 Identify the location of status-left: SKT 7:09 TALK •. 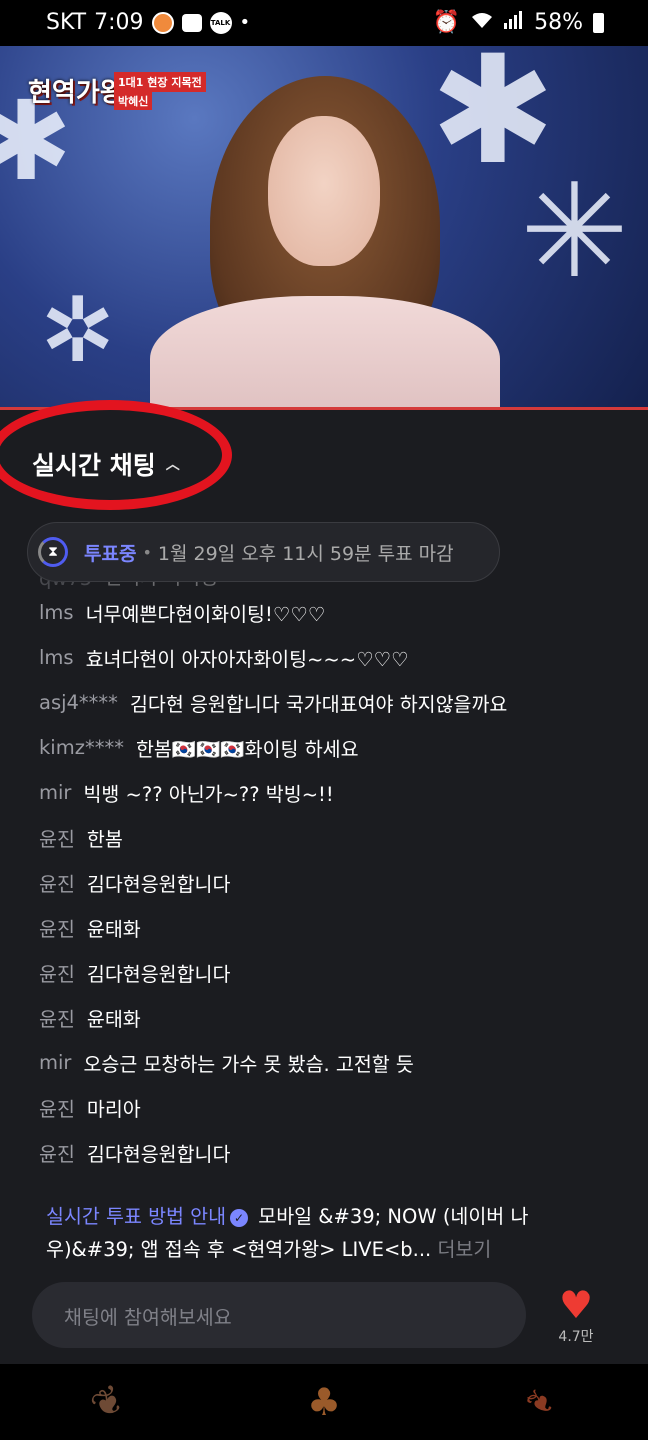
(148, 22).